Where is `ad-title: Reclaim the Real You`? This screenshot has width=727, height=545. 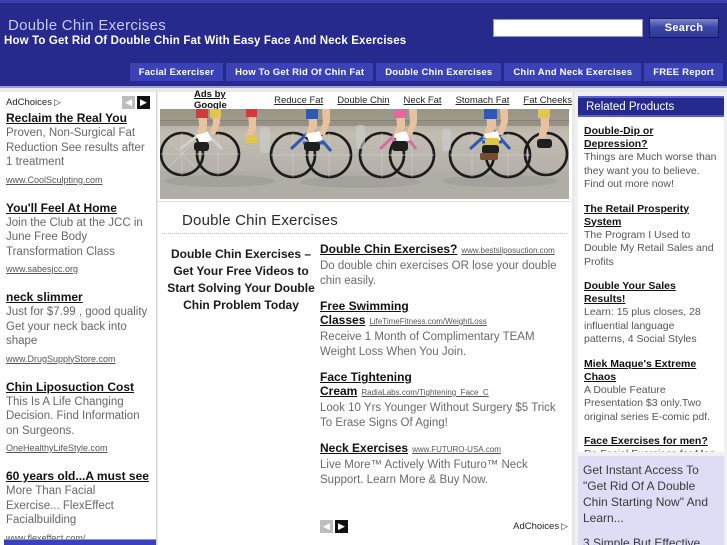
ad-title: Reclaim the Real You is located at coordinates (78, 118).